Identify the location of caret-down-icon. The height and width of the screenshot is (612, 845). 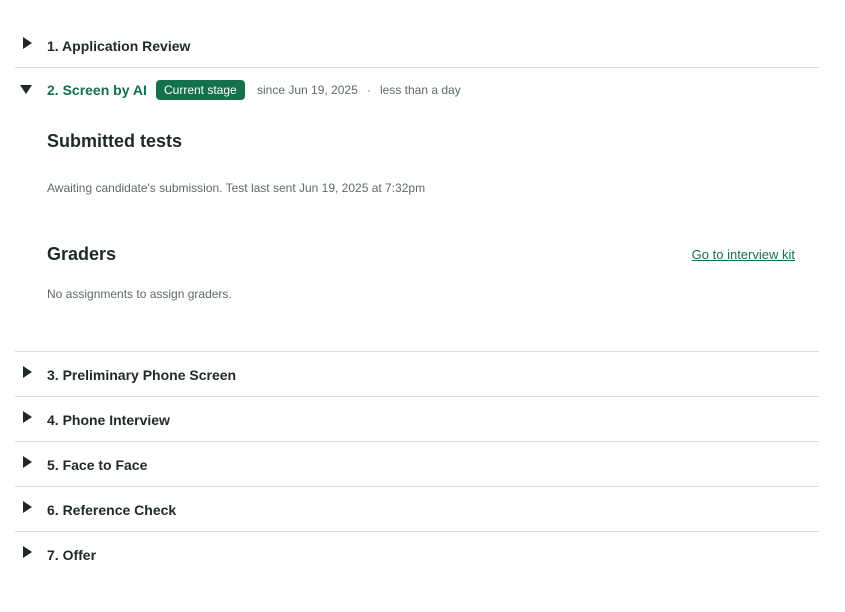
(26, 89).